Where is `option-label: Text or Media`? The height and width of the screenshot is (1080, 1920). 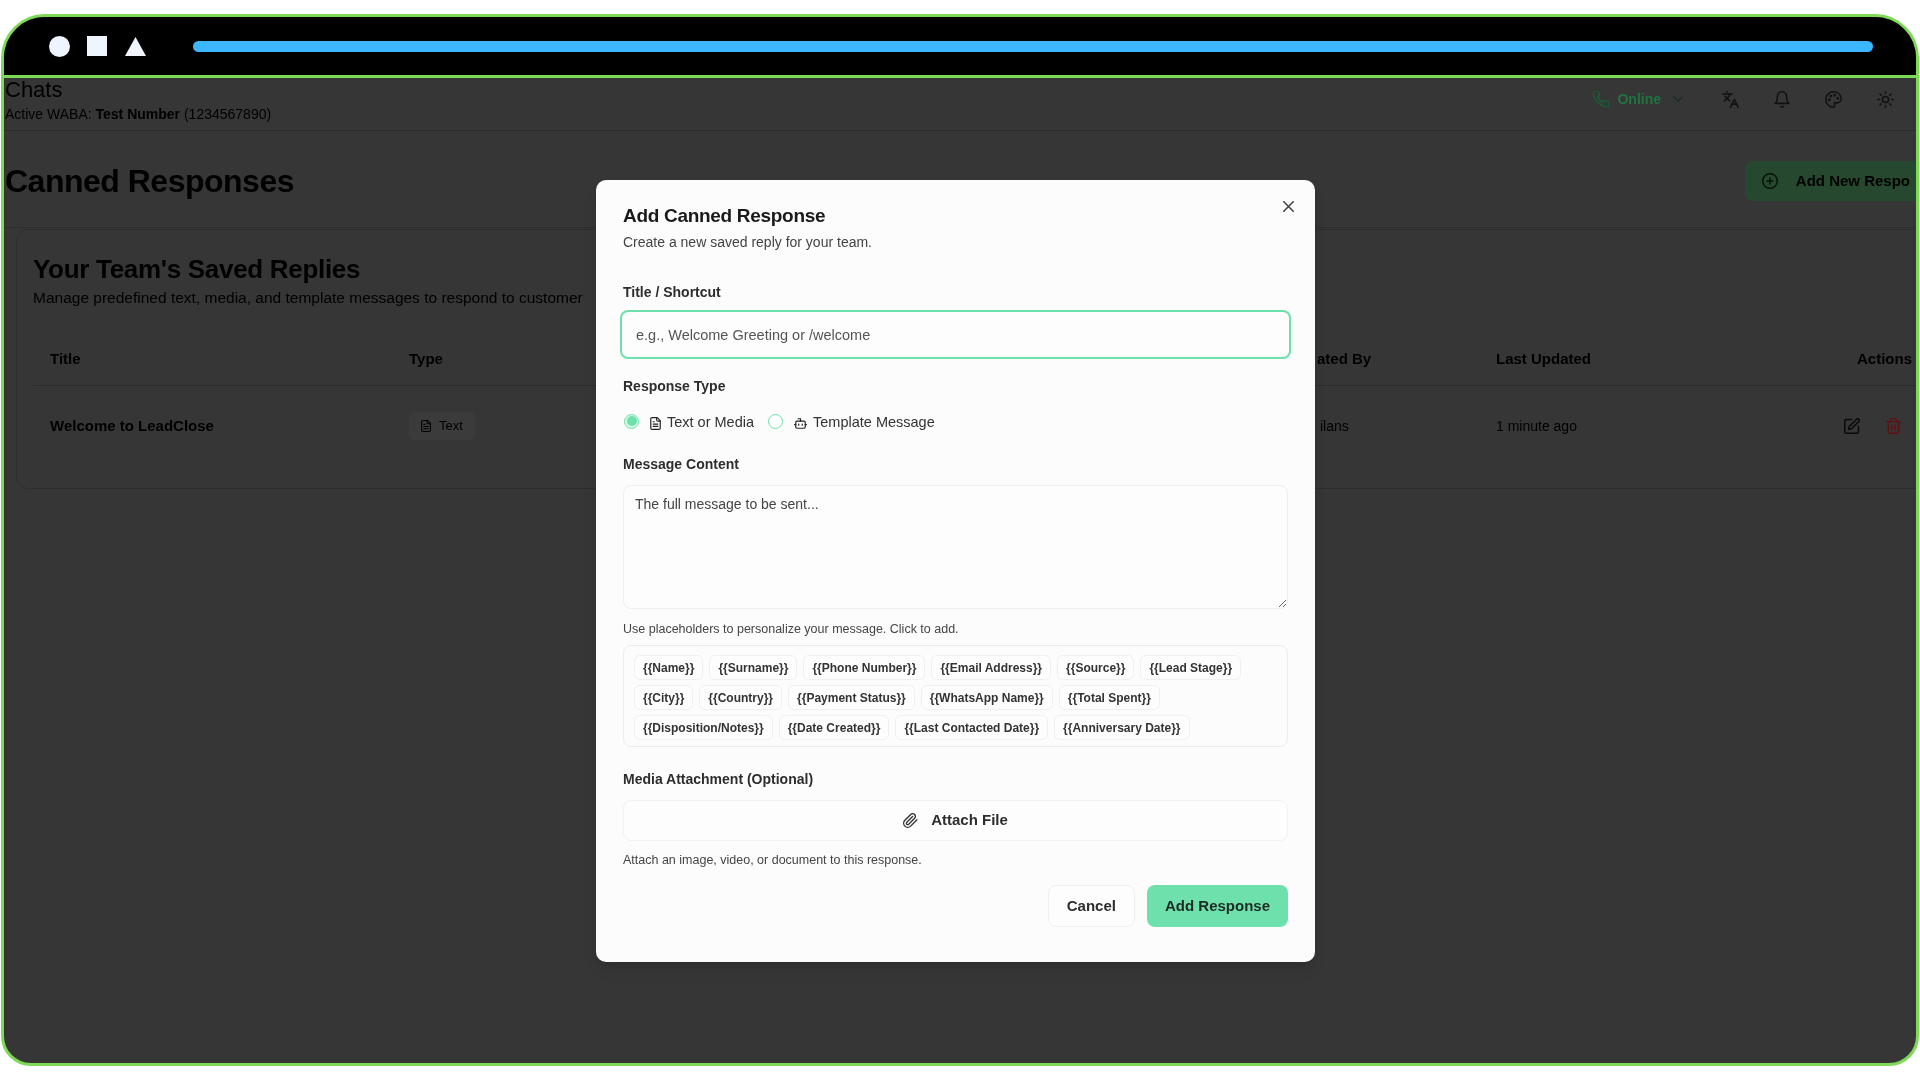 option-label: Text or Media is located at coordinates (711, 423).